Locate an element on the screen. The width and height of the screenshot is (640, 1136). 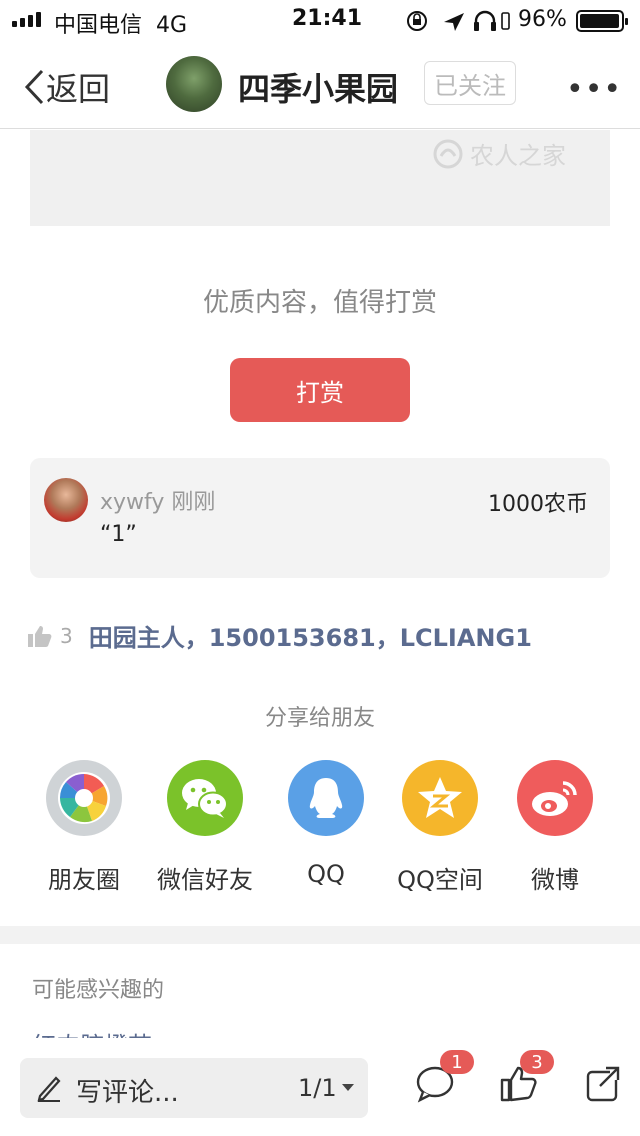
comment-count-badge: 1 is located at coordinates (457, 1062).